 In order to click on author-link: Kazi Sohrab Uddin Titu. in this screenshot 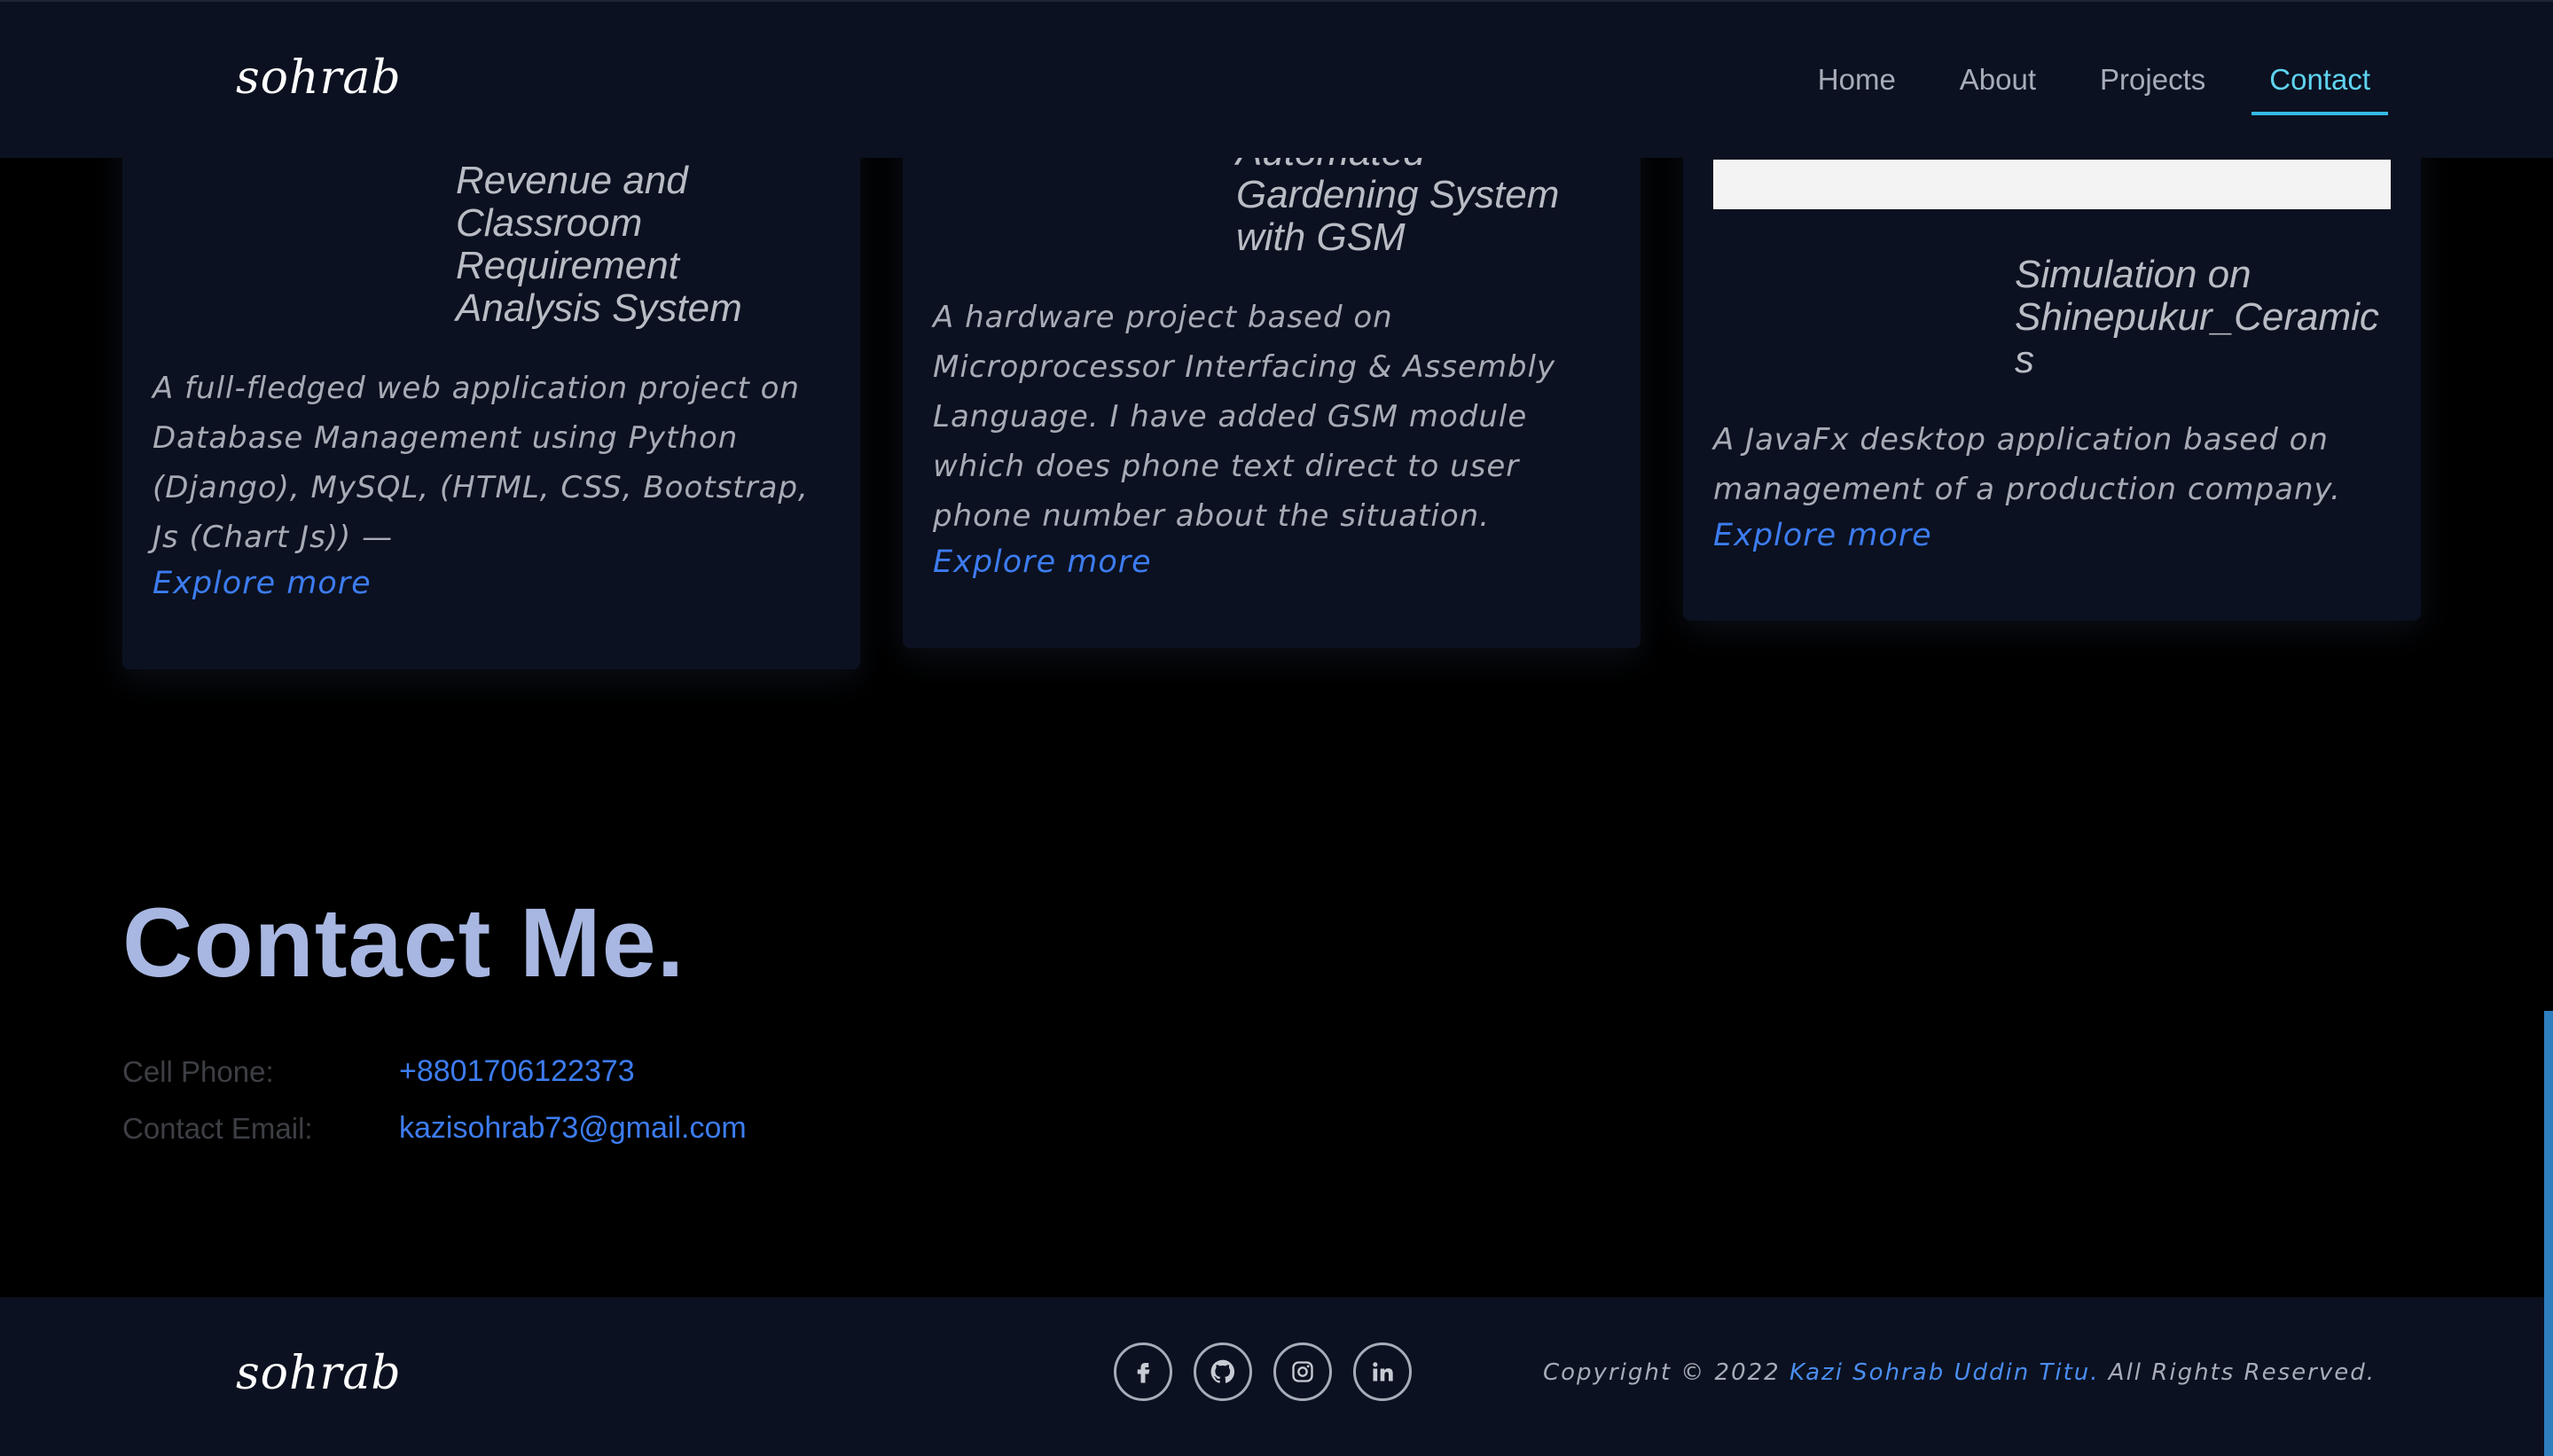, I will do `click(1945, 1372)`.